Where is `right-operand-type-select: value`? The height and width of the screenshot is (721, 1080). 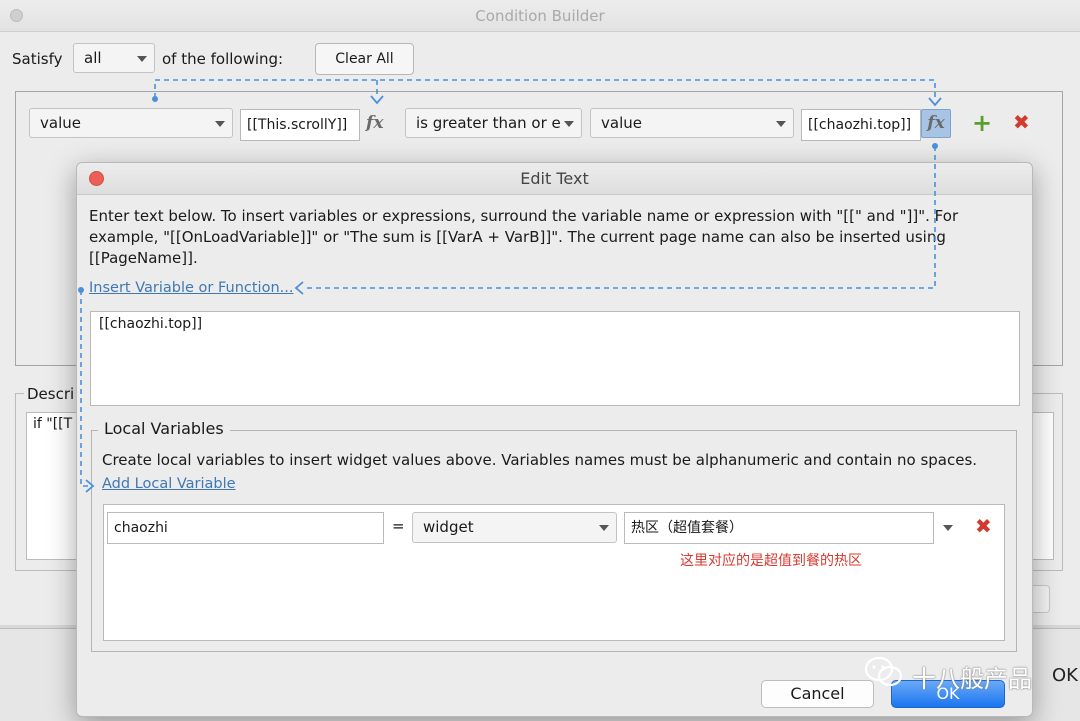 right-operand-type-select: value is located at coordinates (692, 123).